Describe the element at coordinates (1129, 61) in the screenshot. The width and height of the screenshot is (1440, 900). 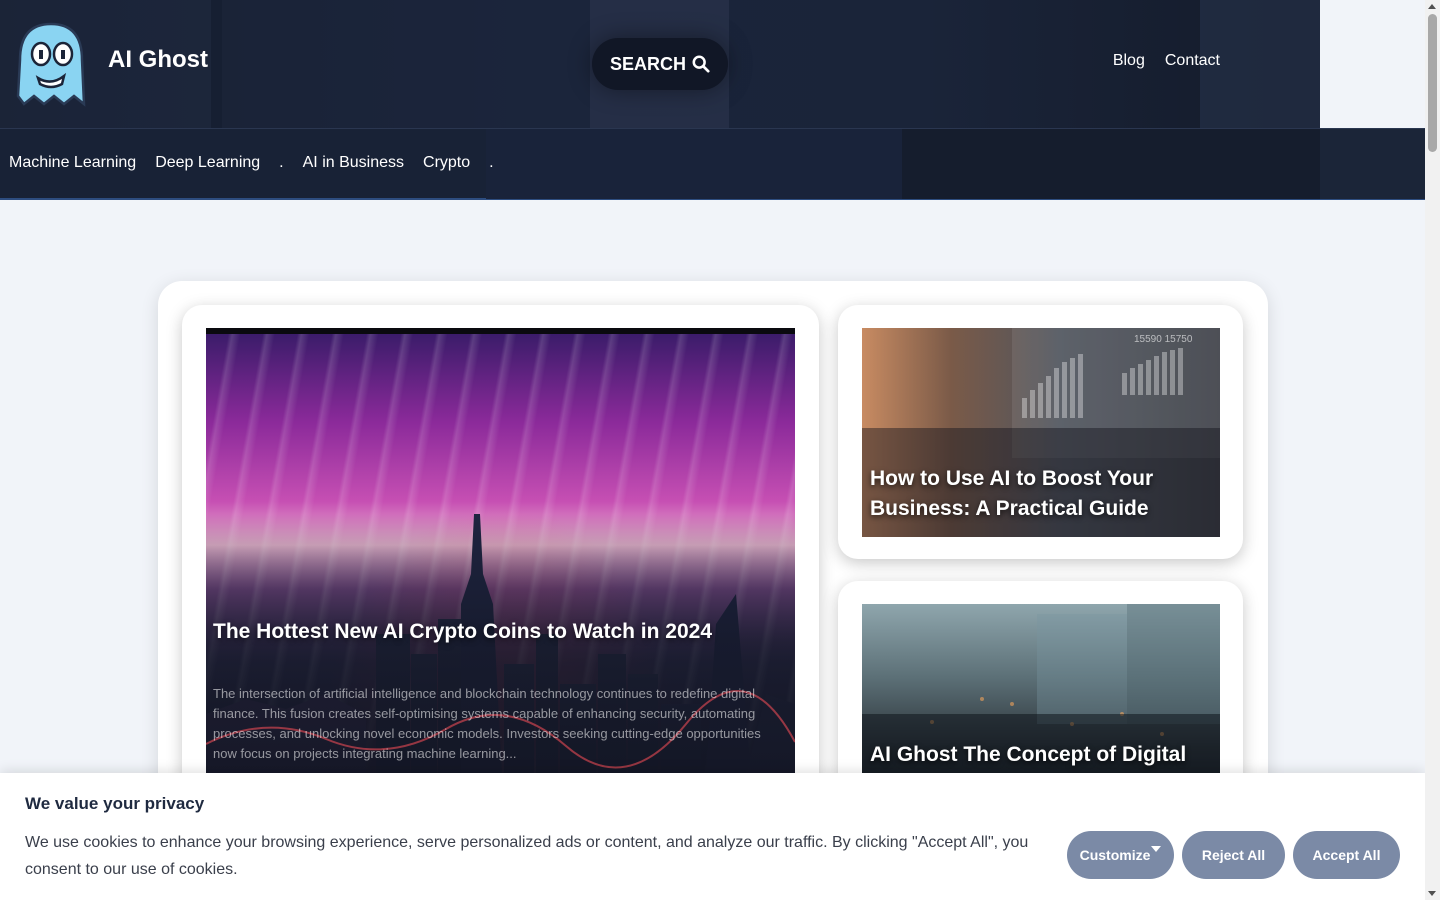
I see `nav-link-blog: Blog` at that location.